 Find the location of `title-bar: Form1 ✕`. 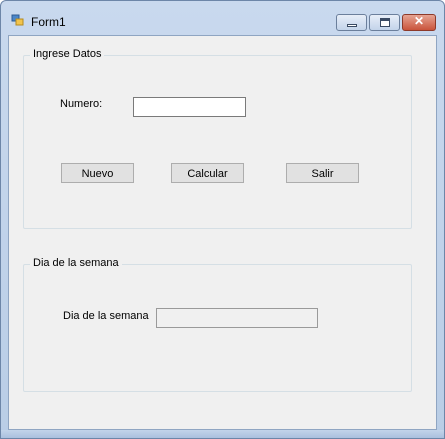

title-bar: Form1 ✕ is located at coordinates (222, 18).